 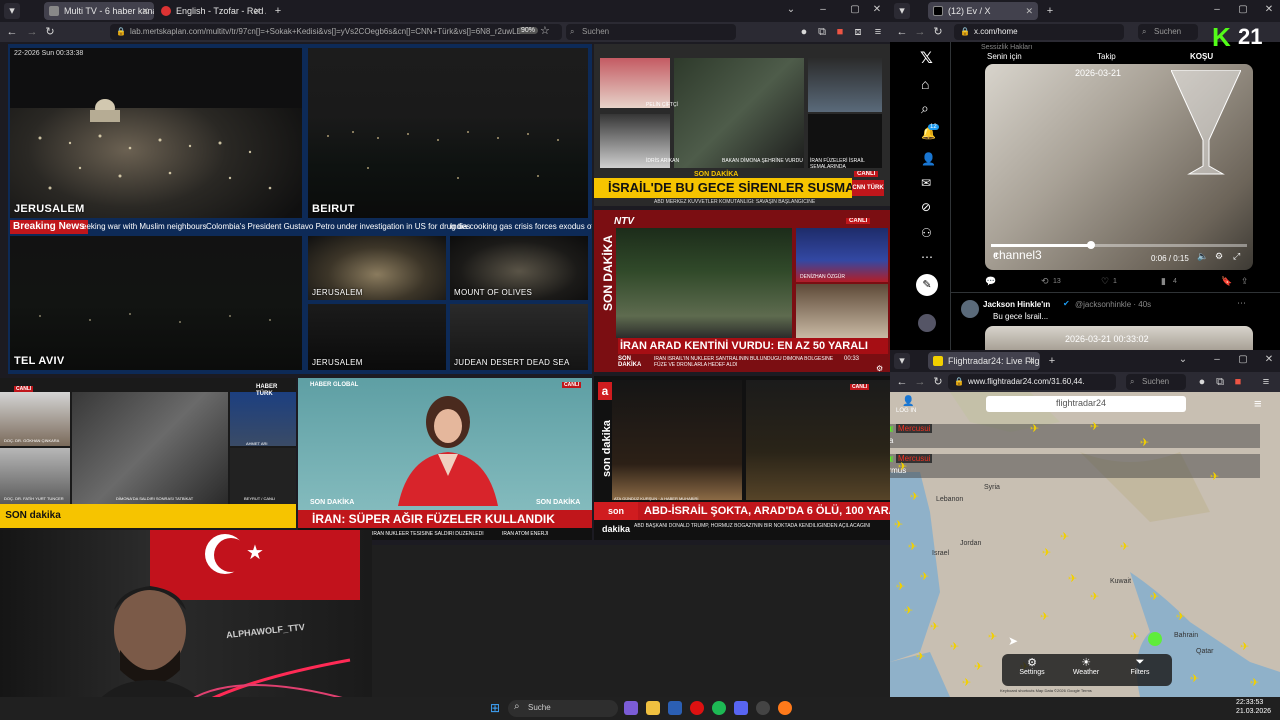 I want to click on tab-tzofar: English - Tzofar - Red Alert ✕, so click(x=211, y=11).